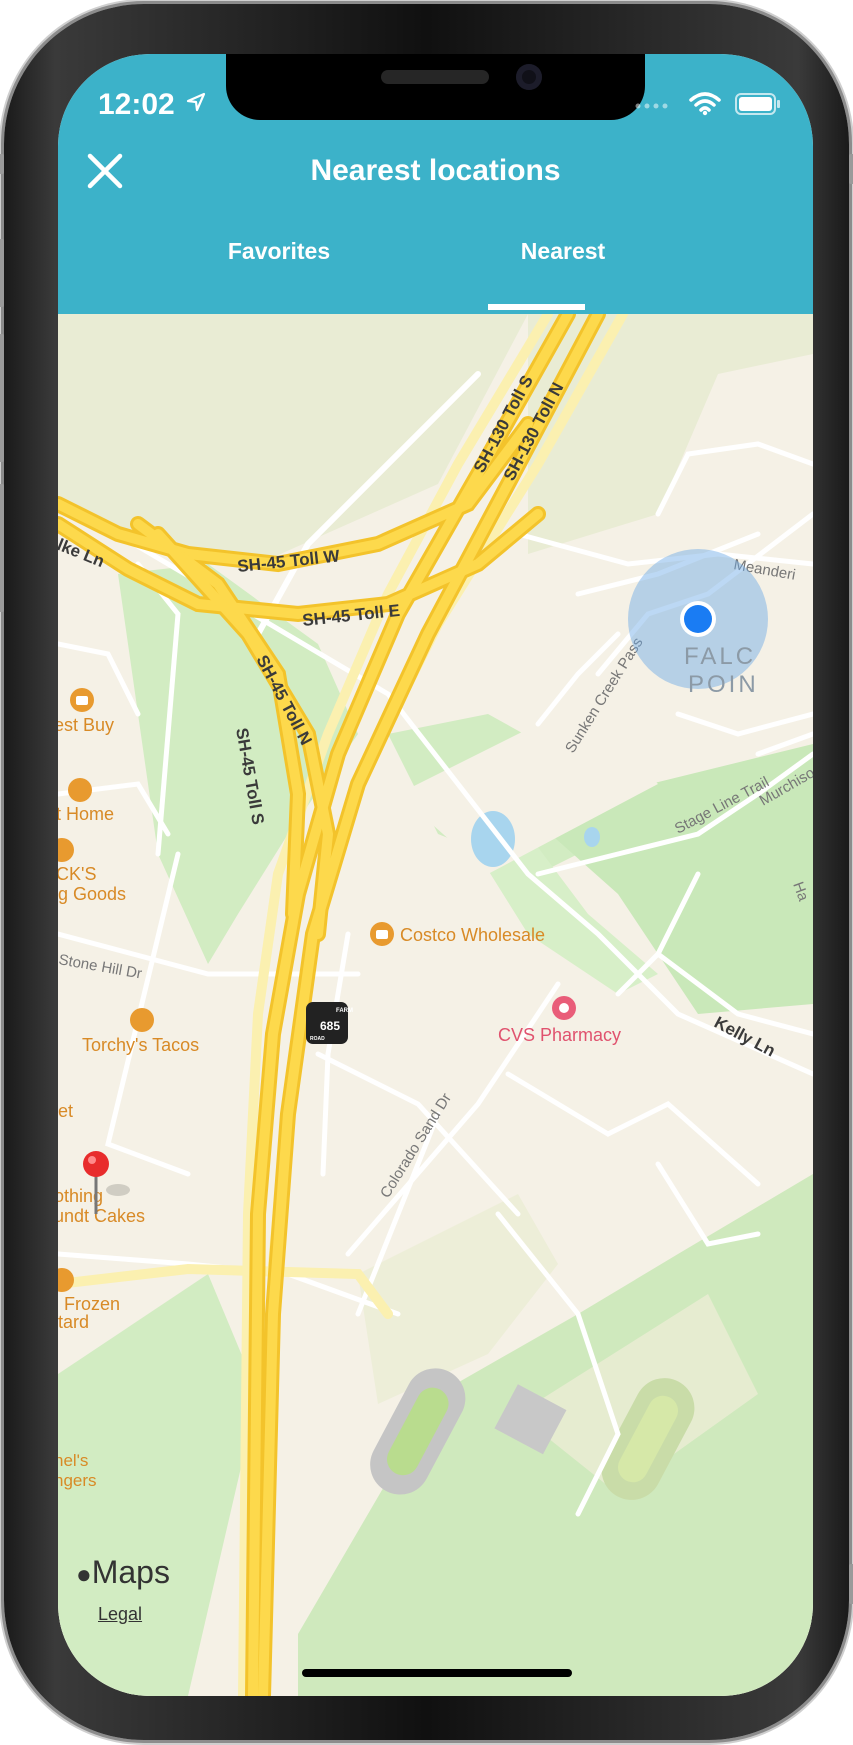 The width and height of the screenshot is (853, 1745). Describe the element at coordinates (196, 102) in the screenshot. I see `location-arrow-icon` at that location.